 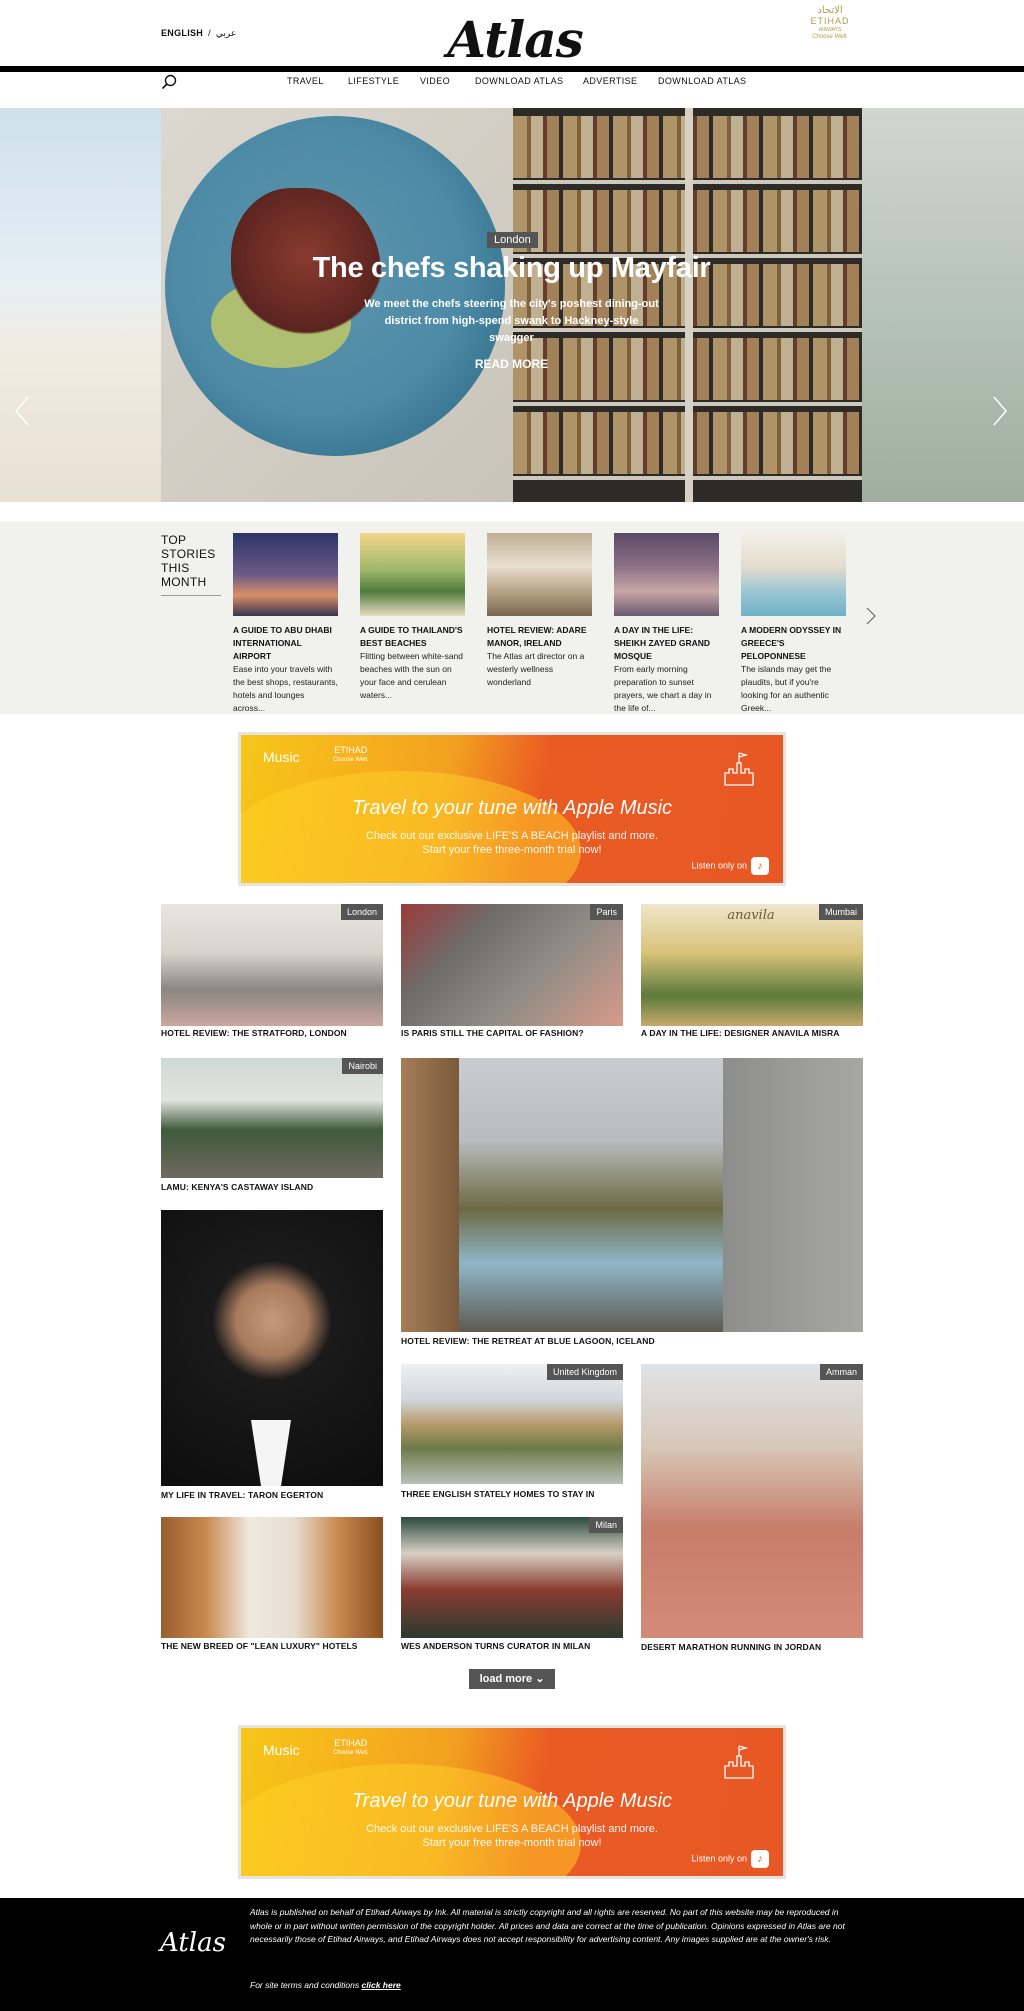 I want to click on nav-download-atlas: DOWNLOAD ATLAS, so click(x=519, y=81).